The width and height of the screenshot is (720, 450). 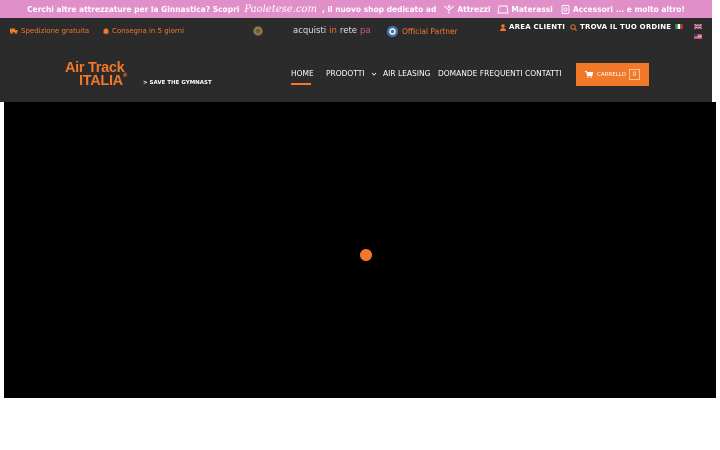 What do you see at coordinates (345, 73) in the screenshot?
I see `nav-prodotti-label: PRODOTTI` at bounding box center [345, 73].